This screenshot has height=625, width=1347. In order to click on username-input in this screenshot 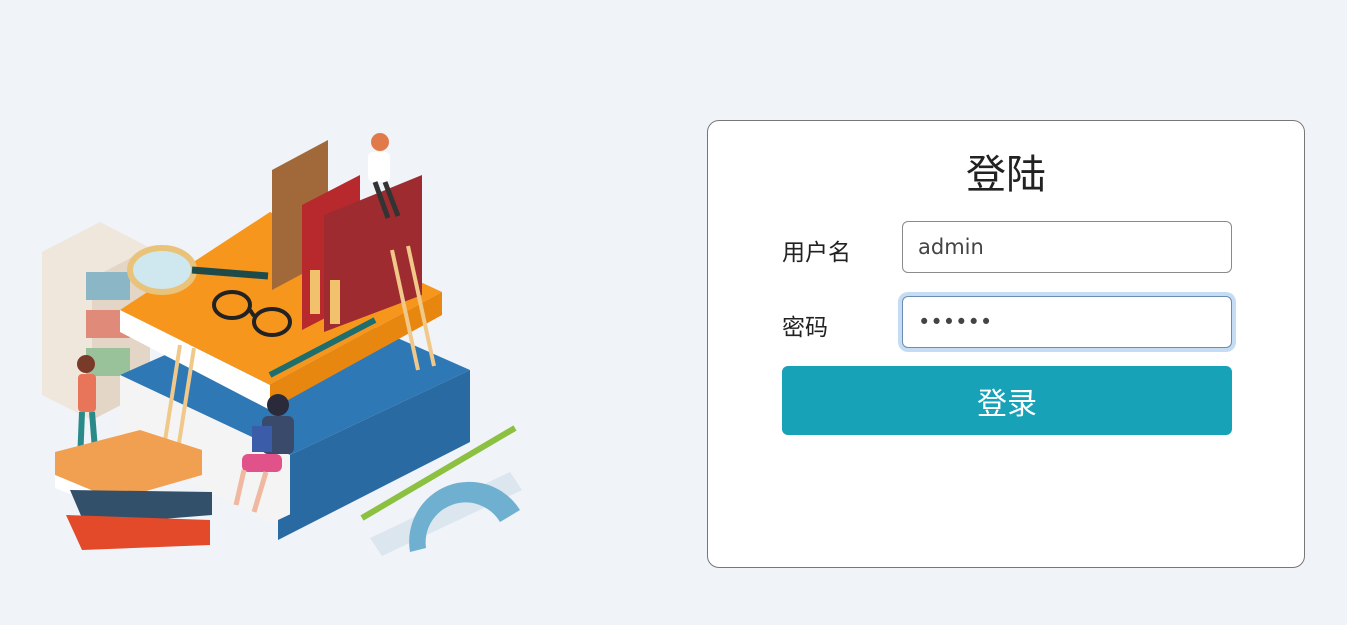, I will do `click(1067, 247)`.